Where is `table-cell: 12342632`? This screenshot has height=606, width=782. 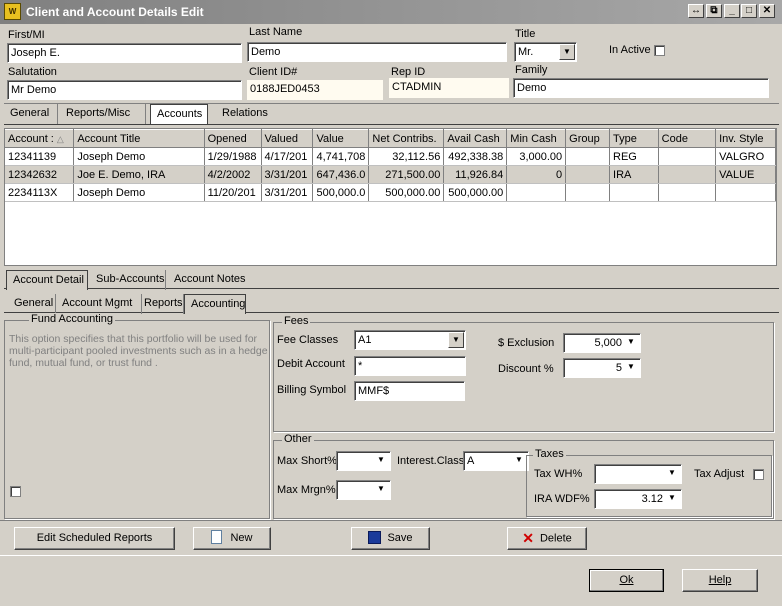
table-cell: 12342632 is located at coordinates (40, 174).